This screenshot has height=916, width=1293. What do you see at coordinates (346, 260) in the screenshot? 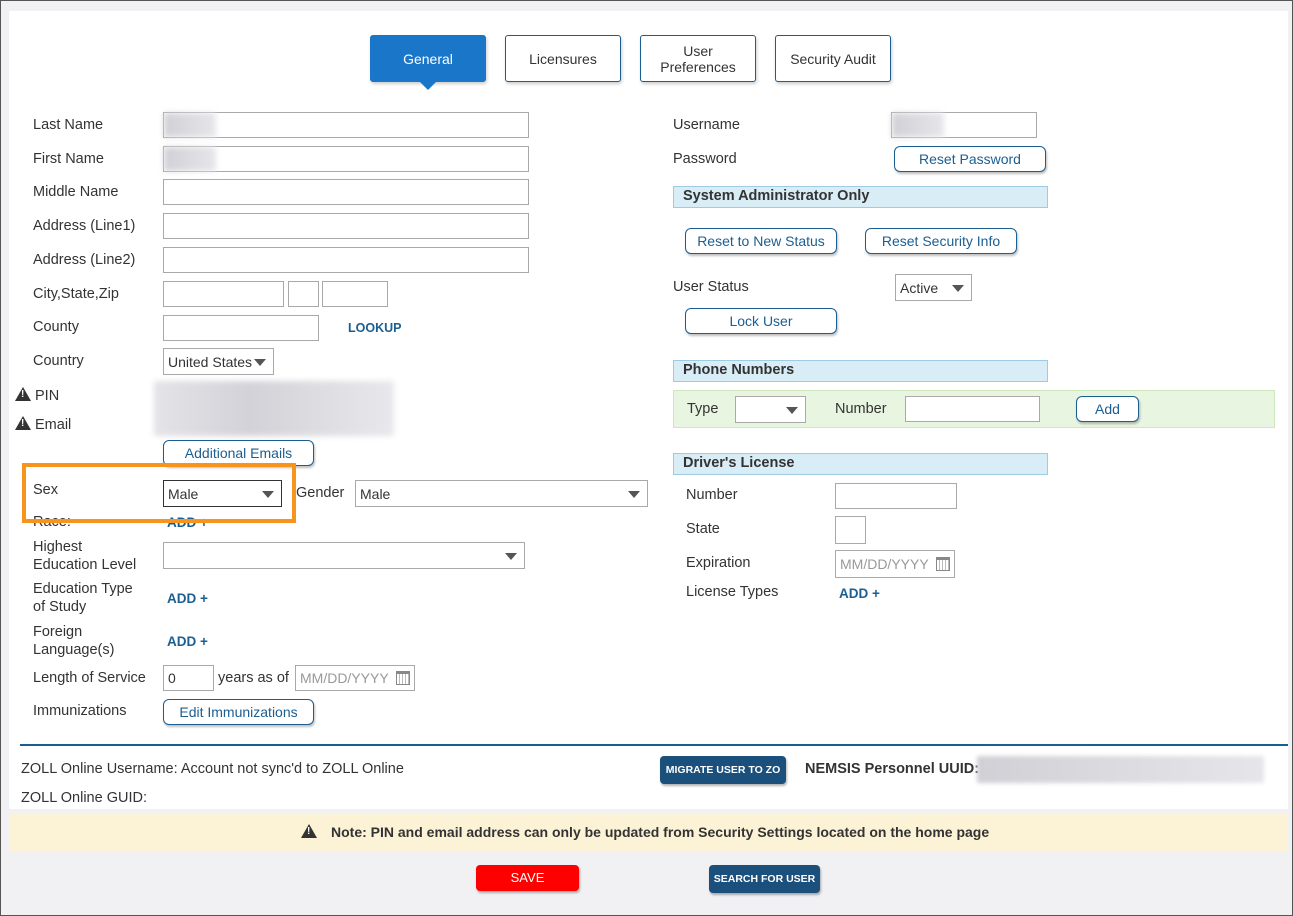
I see `address2-input` at bounding box center [346, 260].